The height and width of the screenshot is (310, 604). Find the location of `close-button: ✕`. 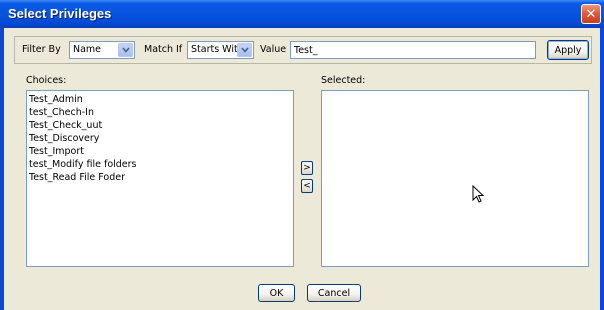

close-button: ✕ is located at coordinates (591, 14).